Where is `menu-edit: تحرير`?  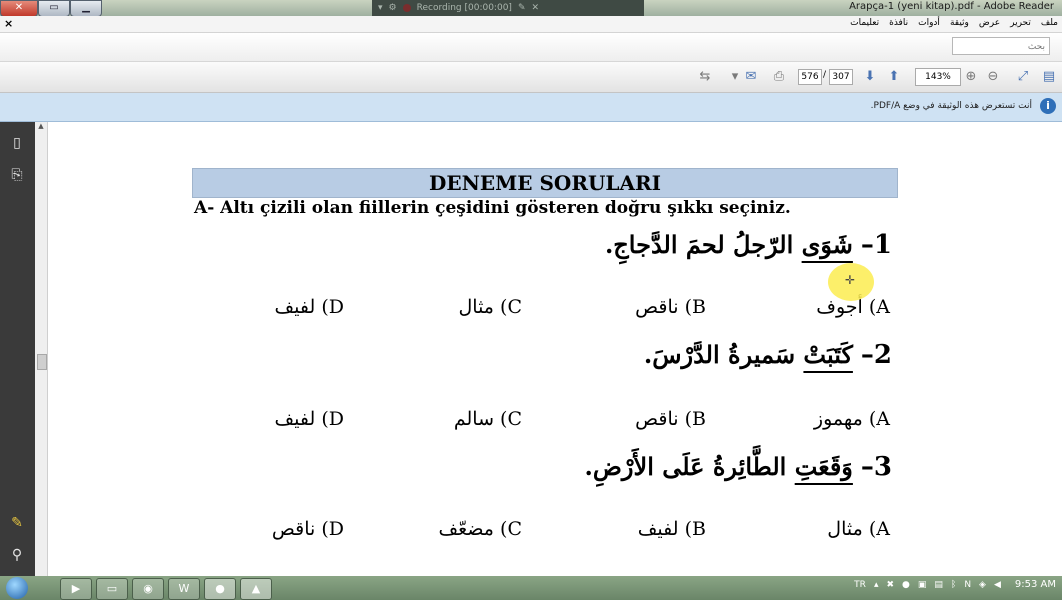
menu-edit: تحرير is located at coordinates (1020, 23).